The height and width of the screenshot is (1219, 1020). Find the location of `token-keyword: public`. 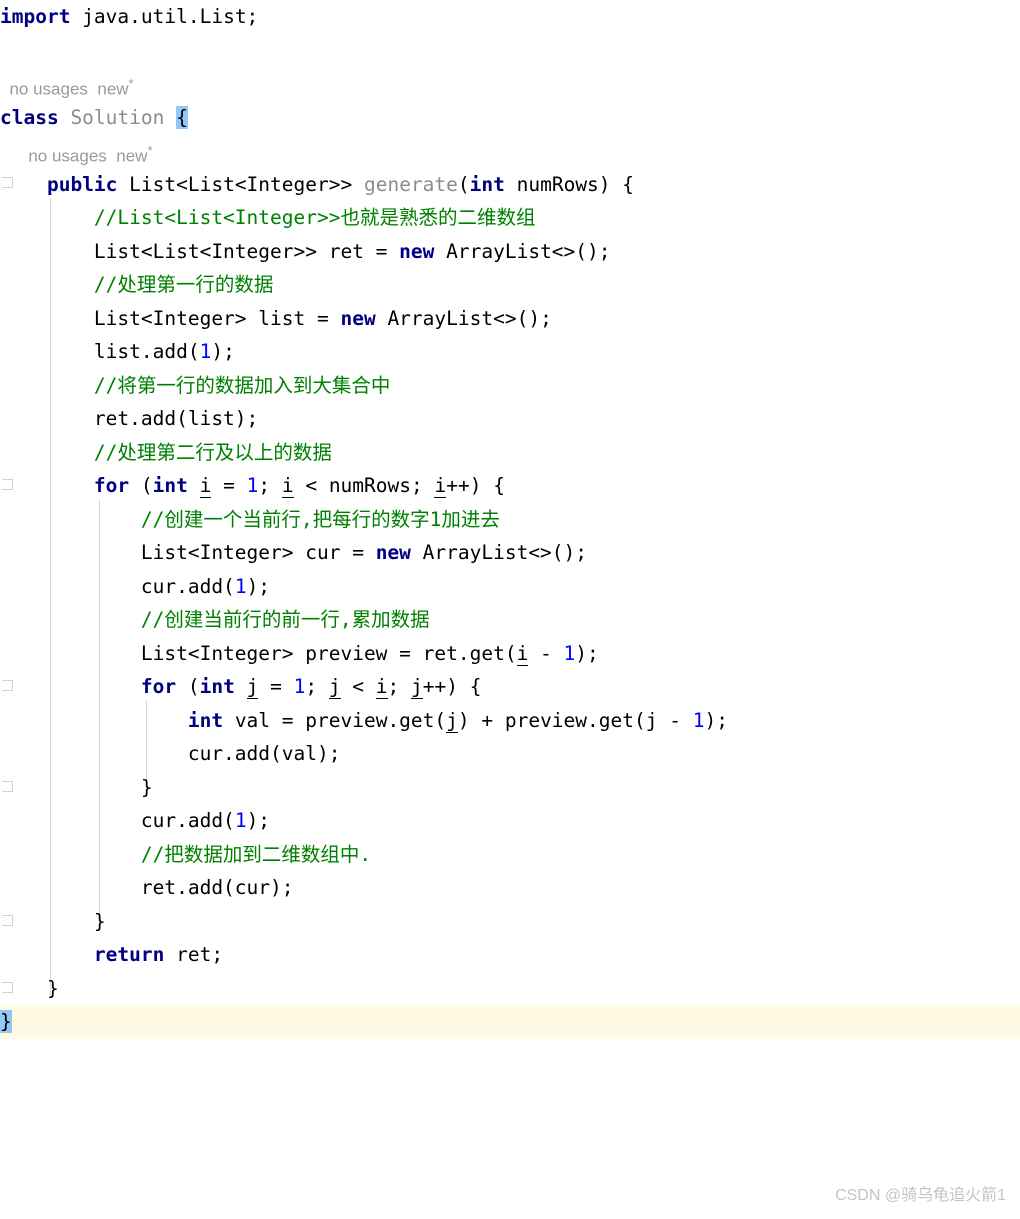

token-keyword: public is located at coordinates (82, 184).